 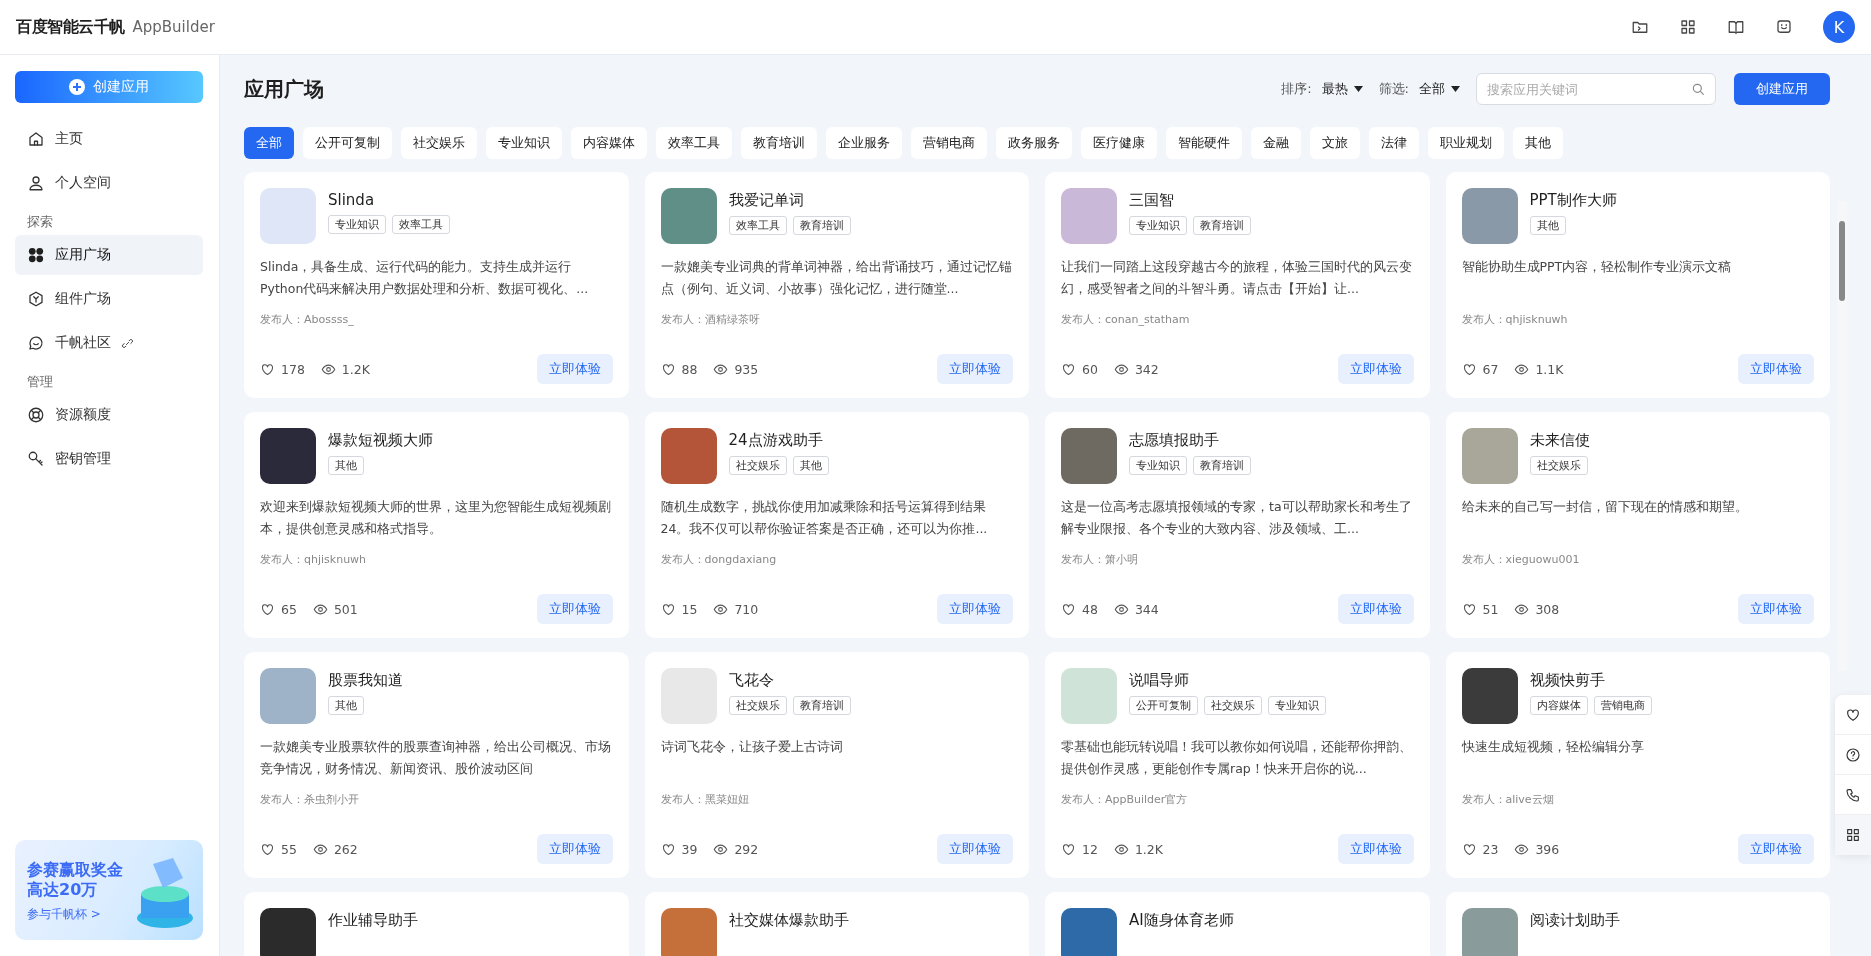 What do you see at coordinates (705, 799) in the screenshot?
I see `publisher-text: 发布人：黑菜妞妞` at bounding box center [705, 799].